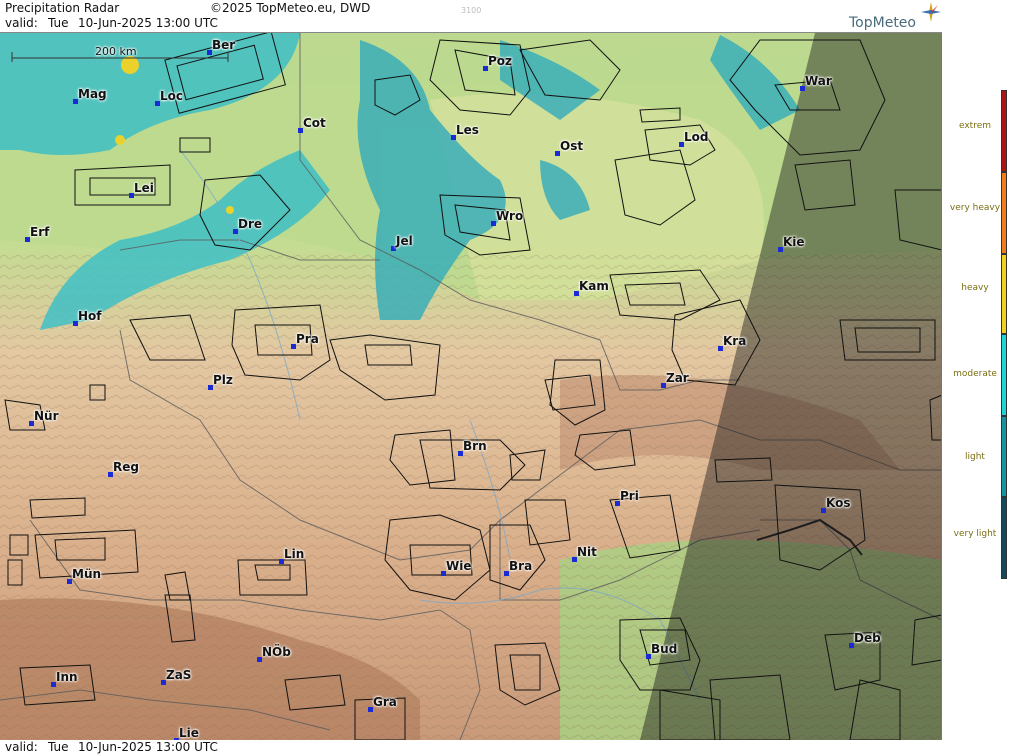 The height and width of the screenshot is (754, 1033). I want to click on map-title: Precipitation Radar, so click(62, 8).